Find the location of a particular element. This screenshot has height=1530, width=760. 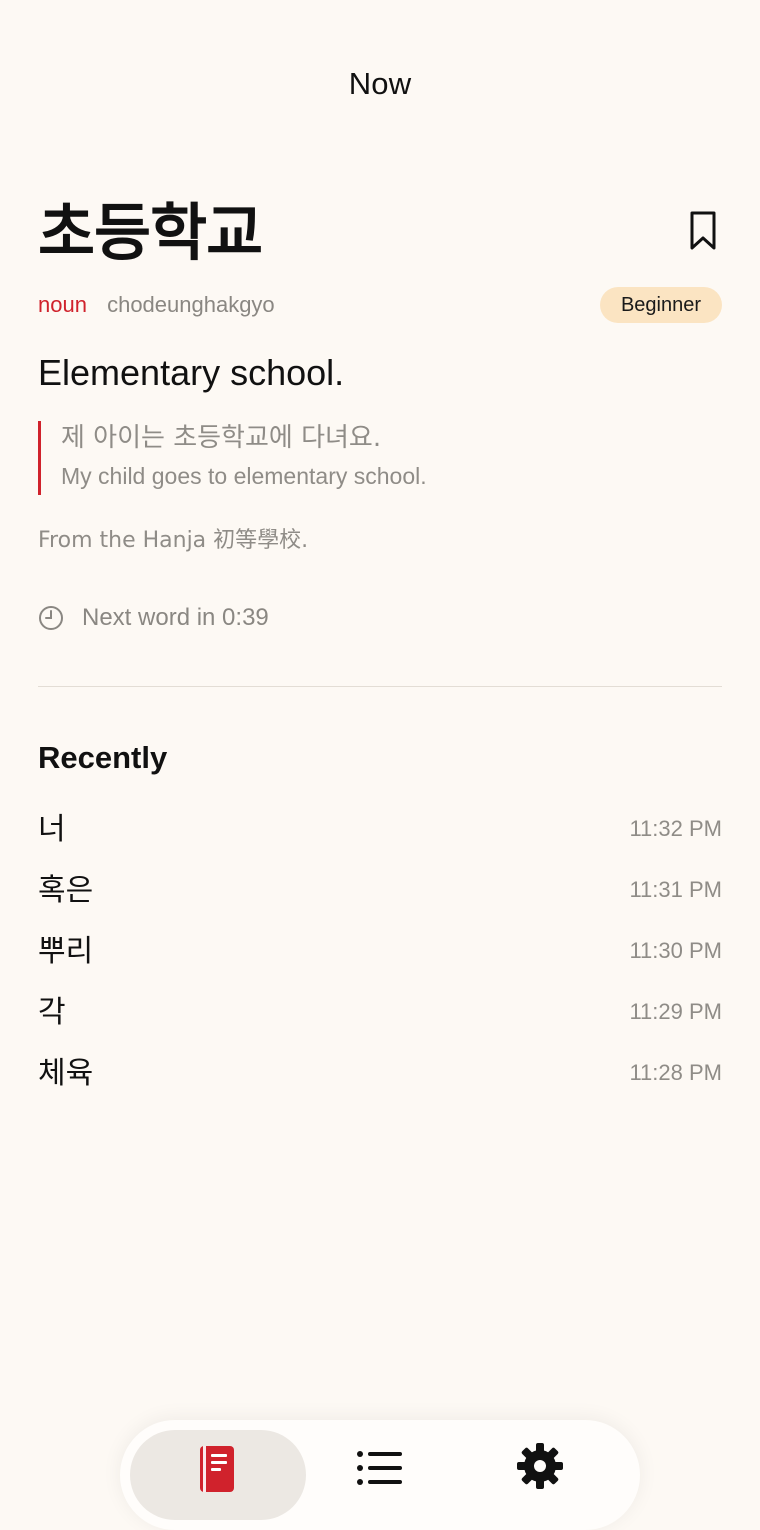

clock-icon is located at coordinates (51, 618).